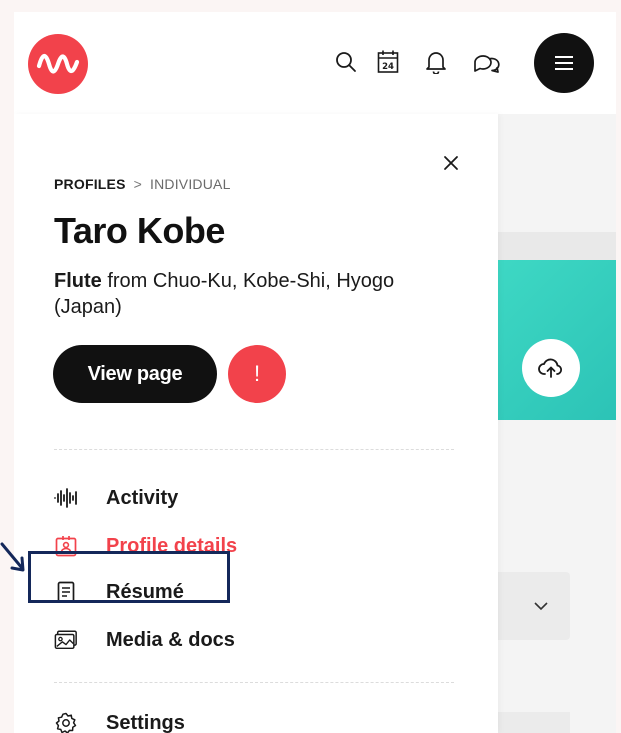 The image size is (621, 733). I want to click on breadcrumb-individual: INDIVIDUAL, so click(190, 184).